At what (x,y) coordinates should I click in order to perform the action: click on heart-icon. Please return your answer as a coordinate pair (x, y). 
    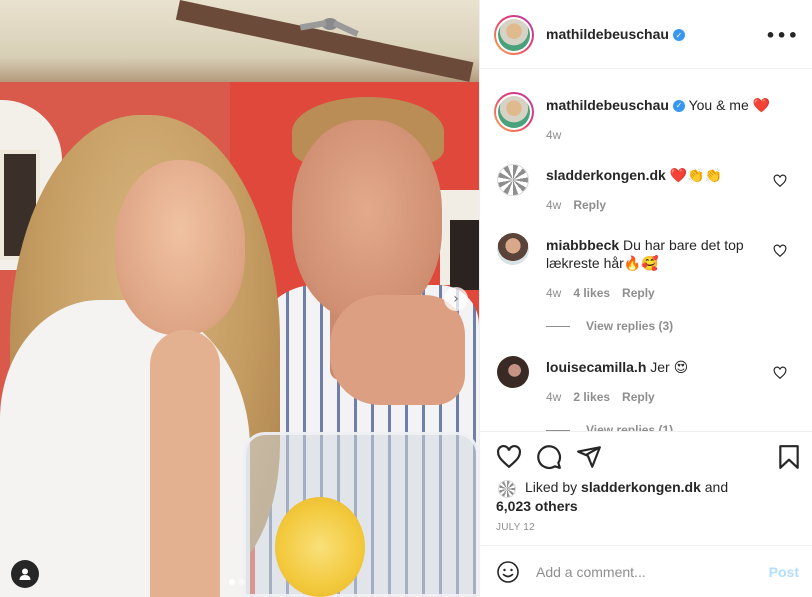
    Looking at the image, I should click on (509, 457).